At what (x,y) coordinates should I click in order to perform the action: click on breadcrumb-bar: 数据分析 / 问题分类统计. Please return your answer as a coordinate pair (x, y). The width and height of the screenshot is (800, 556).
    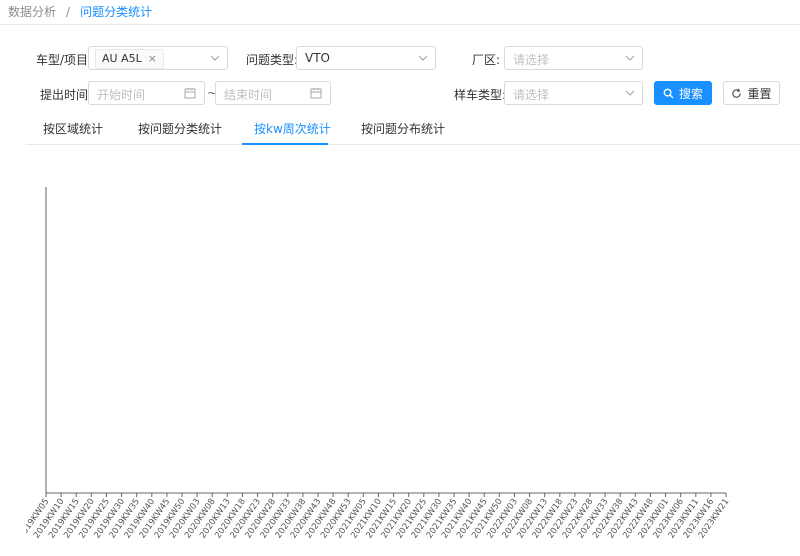
    Looking at the image, I should click on (400, 12).